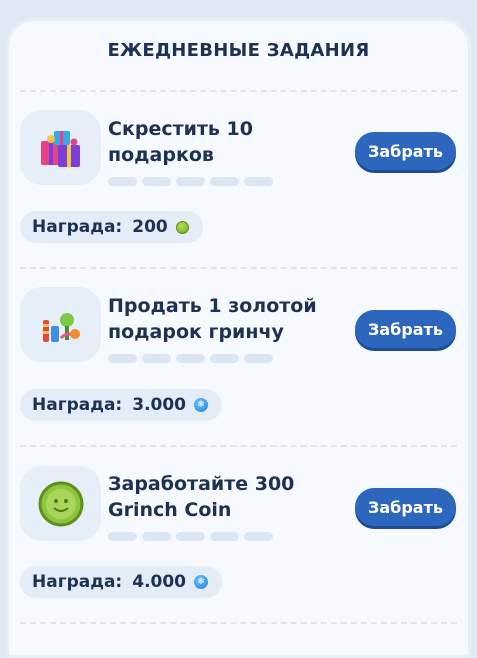 The height and width of the screenshot is (658, 477). What do you see at coordinates (180, 142) in the screenshot?
I see `task-title: Скрестить 10 подарков` at bounding box center [180, 142].